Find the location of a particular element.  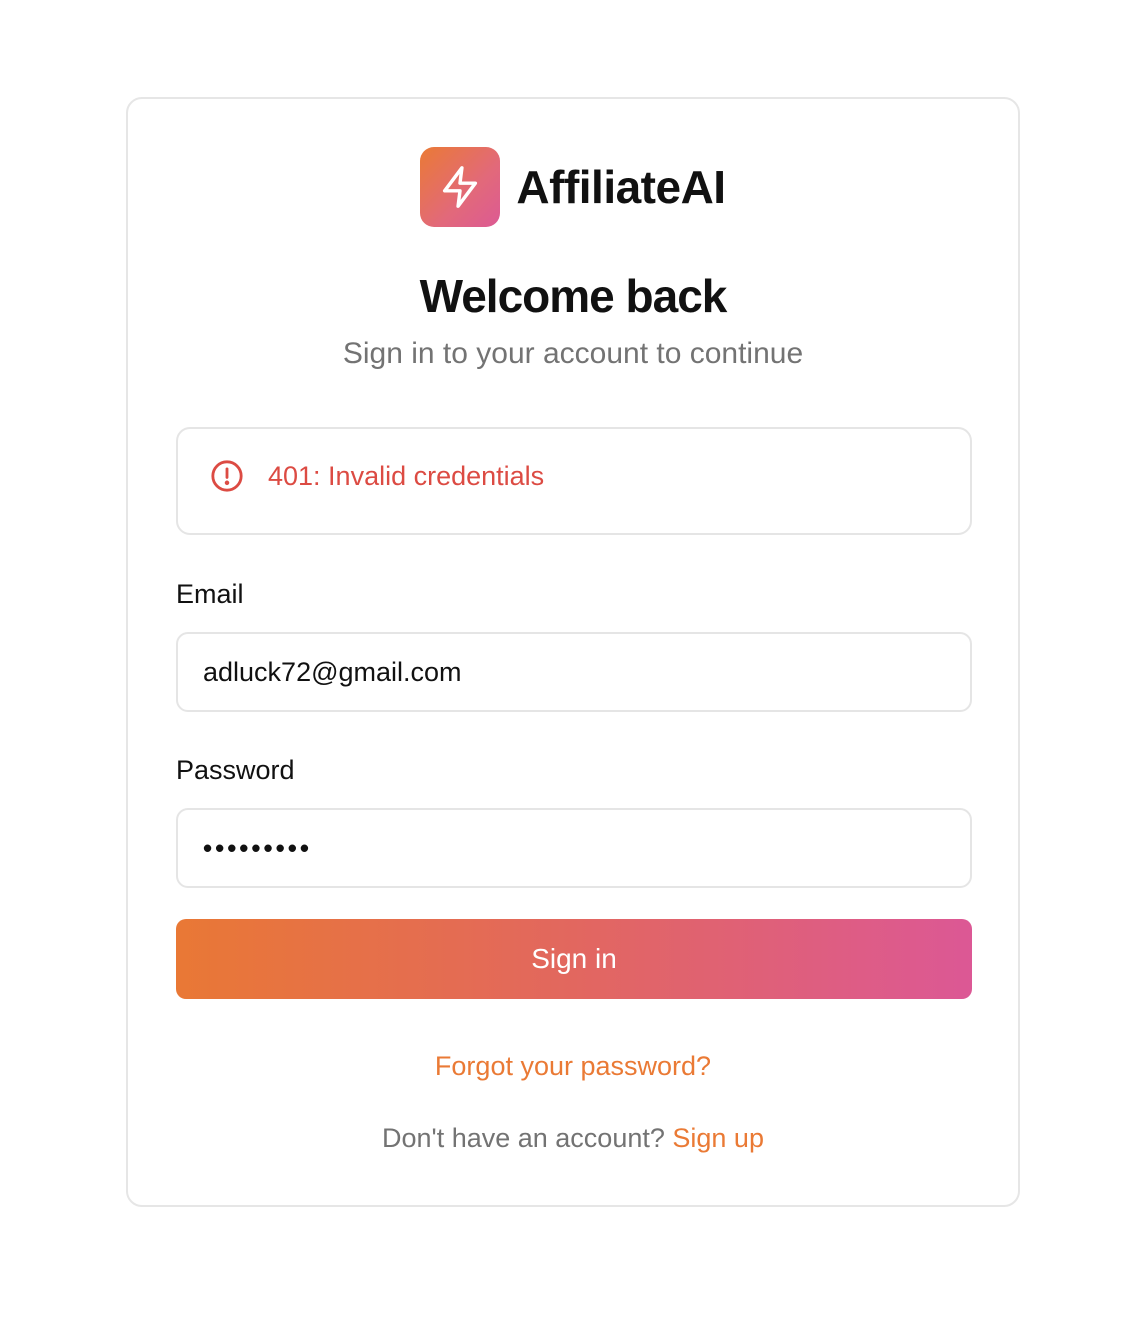

error-alert: 401: Invalid credentials is located at coordinates (574, 481).